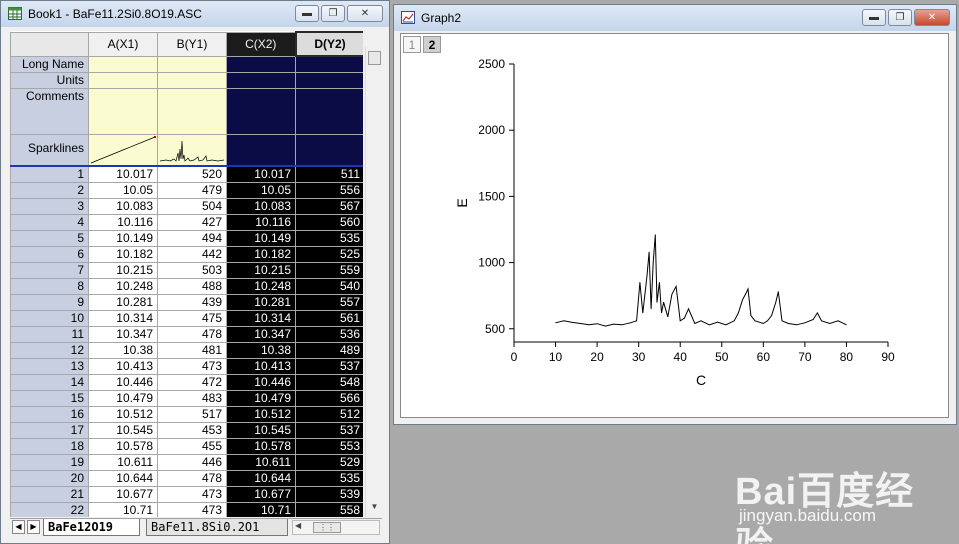 The height and width of the screenshot is (544, 959). I want to click on cell-a: 10.413, so click(123, 366).